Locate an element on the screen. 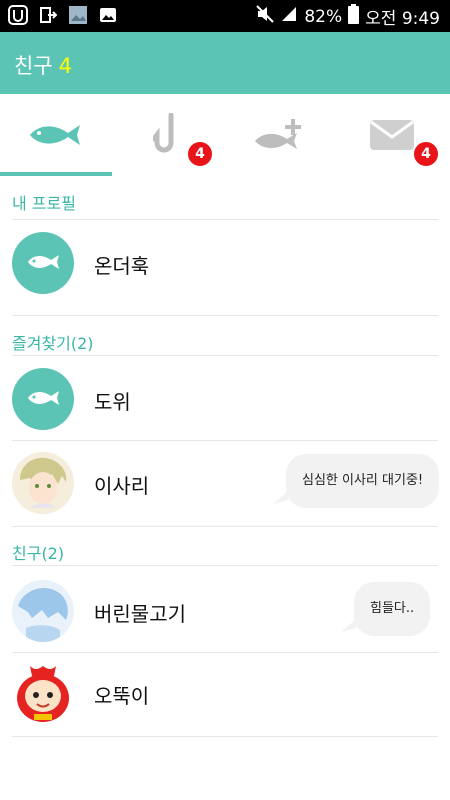 This screenshot has width=450, height=800. section-header-friends: 친구(2) is located at coordinates (225, 548).